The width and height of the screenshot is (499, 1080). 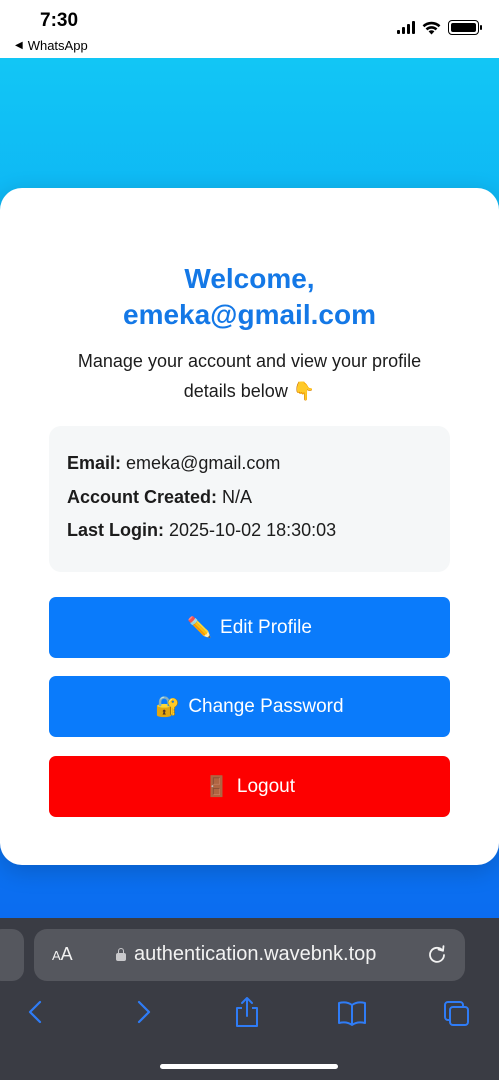 What do you see at coordinates (249, 1066) in the screenshot?
I see `home-indicator` at bounding box center [249, 1066].